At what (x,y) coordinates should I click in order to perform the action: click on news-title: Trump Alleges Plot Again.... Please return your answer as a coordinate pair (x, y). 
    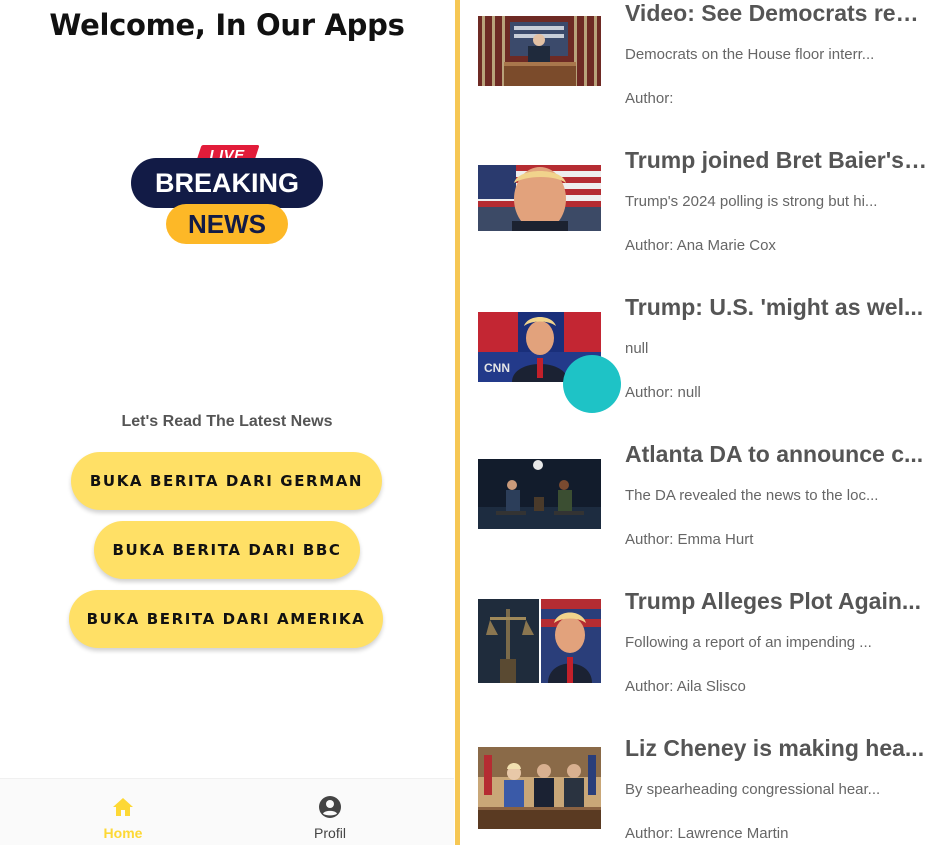
    Looking at the image, I should click on (776, 601).